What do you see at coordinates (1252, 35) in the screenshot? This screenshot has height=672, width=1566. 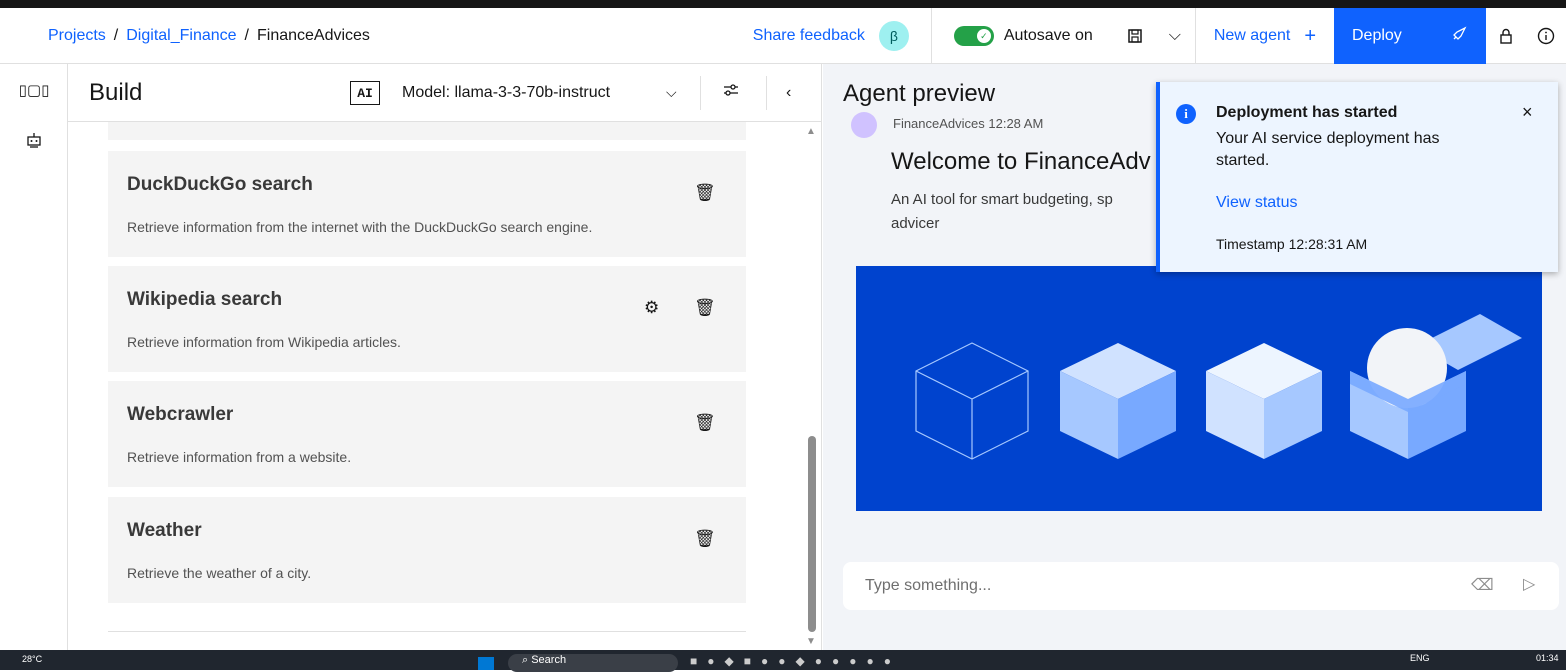 I see `new-agent-label: New agent` at bounding box center [1252, 35].